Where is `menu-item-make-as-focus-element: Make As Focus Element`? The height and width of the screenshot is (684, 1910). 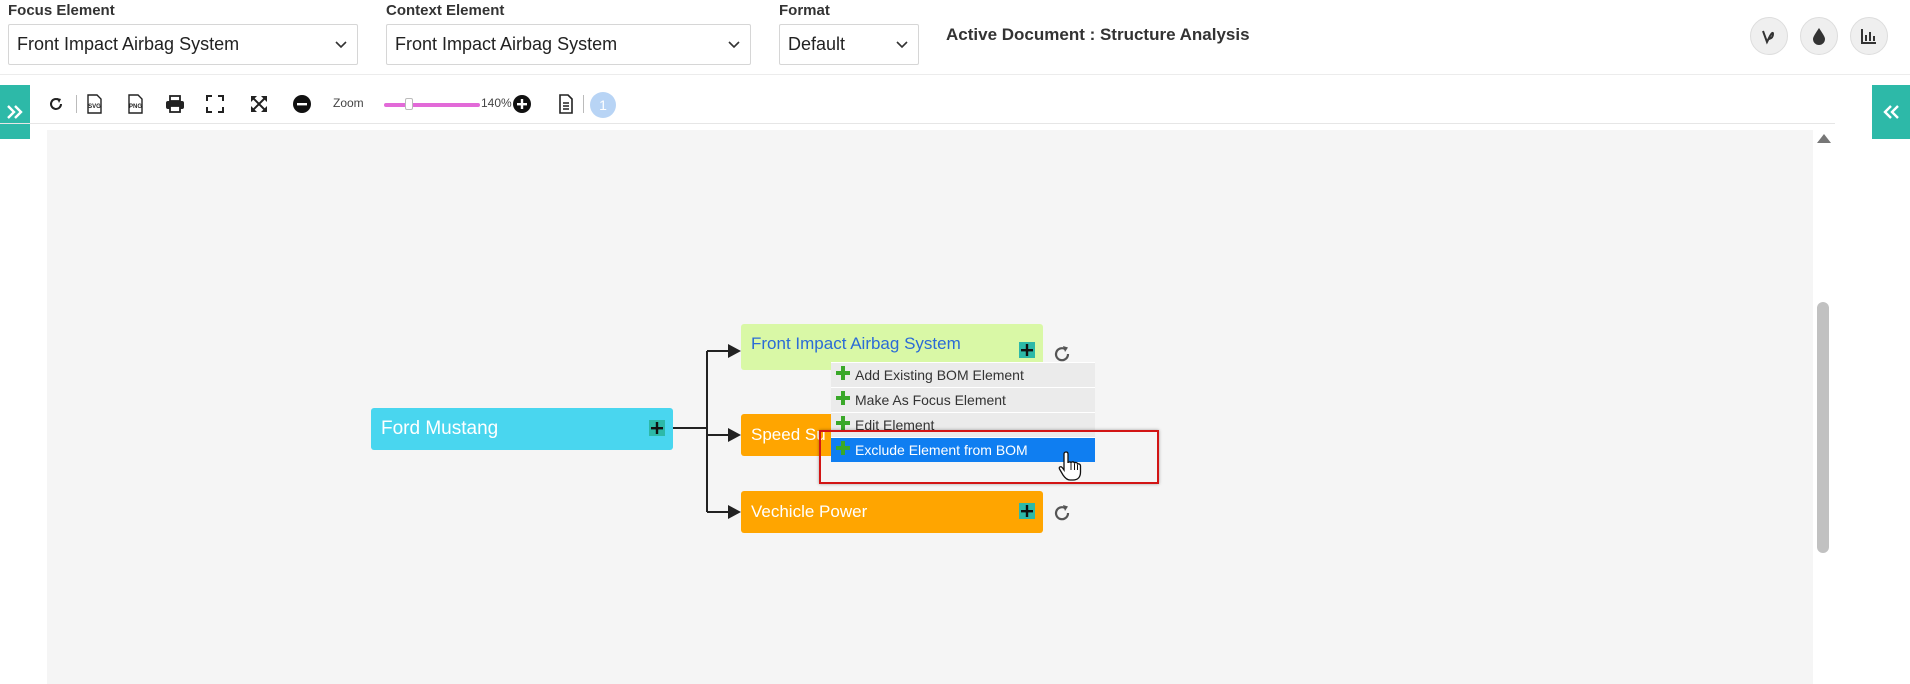 menu-item-make-as-focus-element: Make As Focus Element is located at coordinates (963, 399).